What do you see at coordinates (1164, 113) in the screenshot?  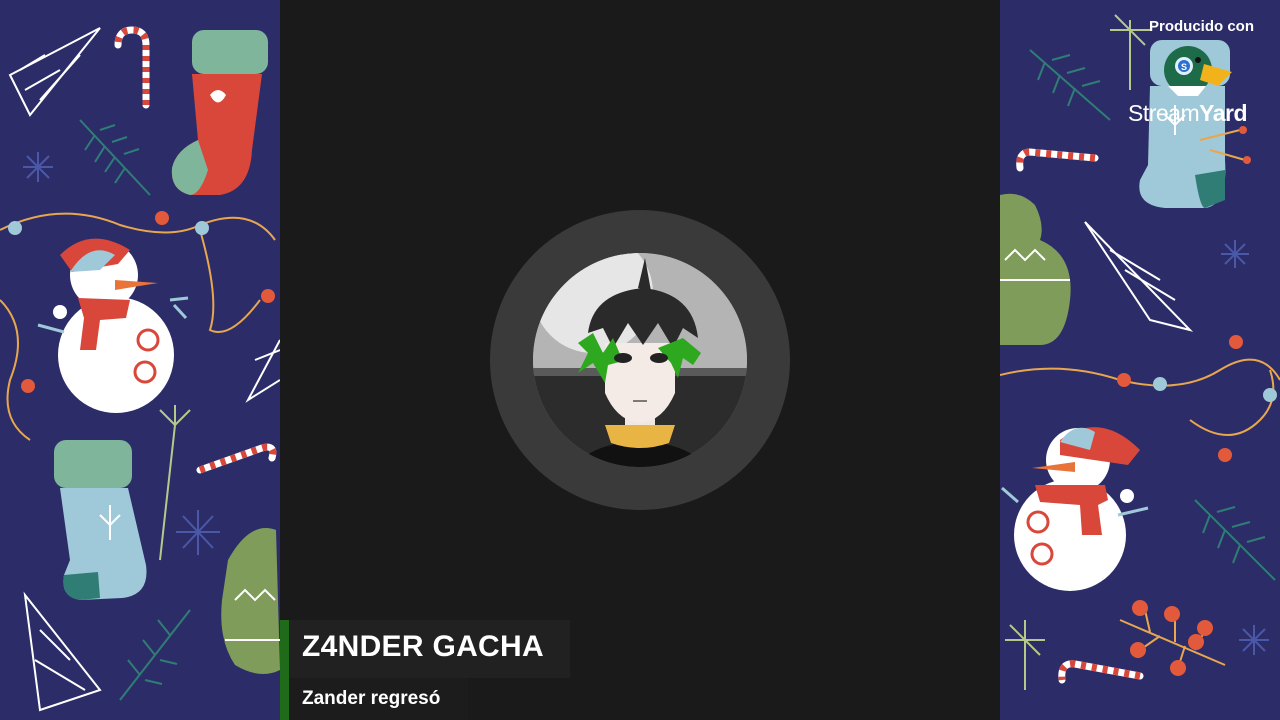 I see `brand-stream: Stream` at bounding box center [1164, 113].